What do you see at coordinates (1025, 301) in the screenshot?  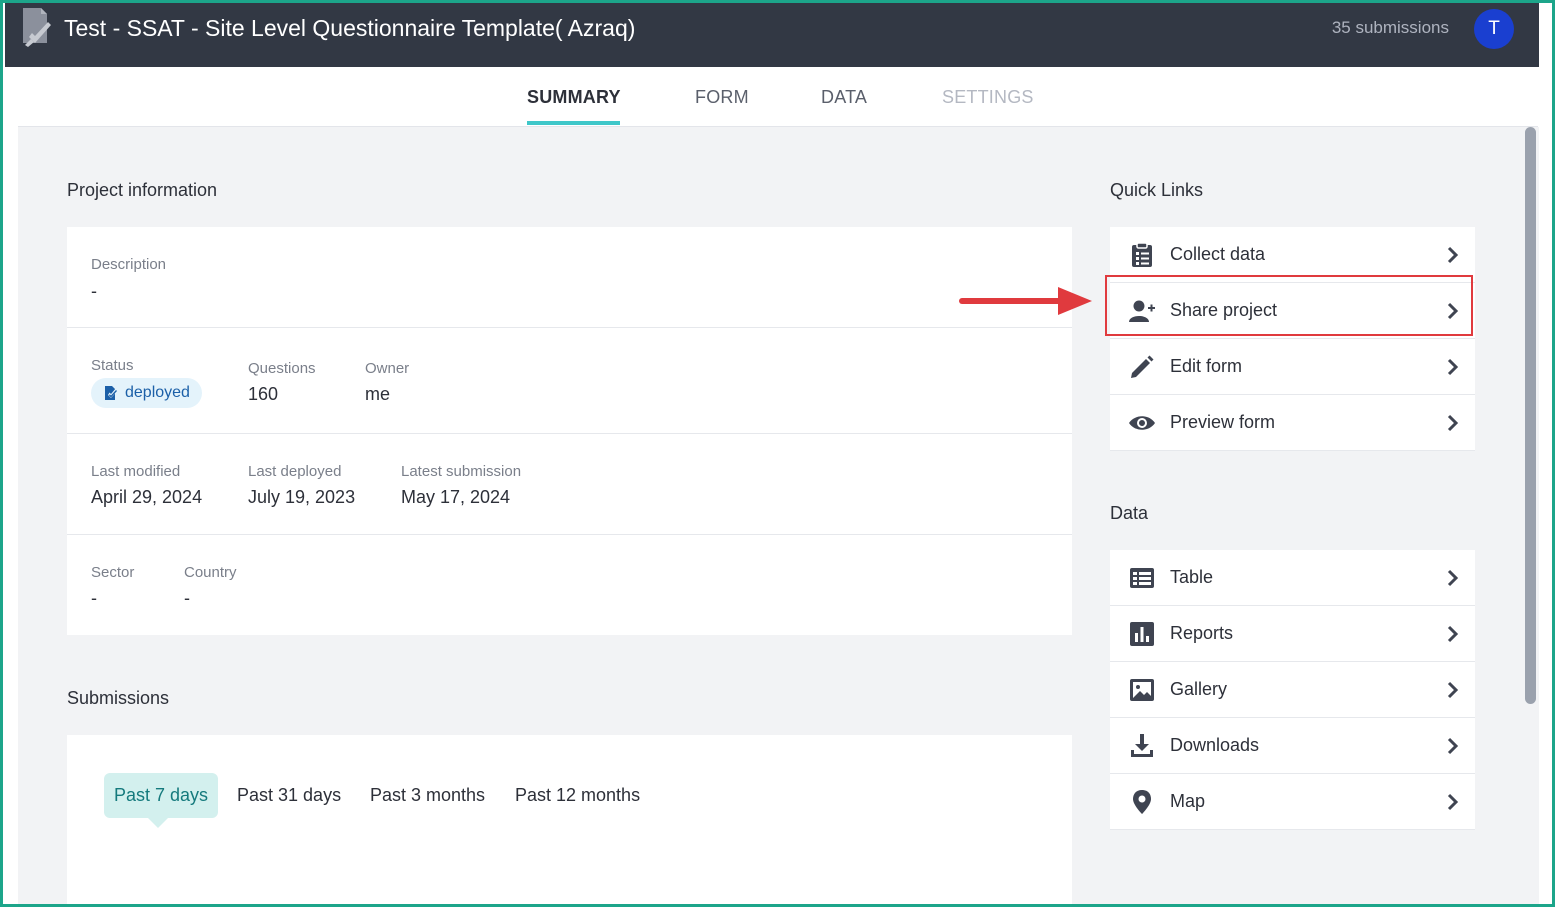 I see `annotation-arrow-icon` at bounding box center [1025, 301].